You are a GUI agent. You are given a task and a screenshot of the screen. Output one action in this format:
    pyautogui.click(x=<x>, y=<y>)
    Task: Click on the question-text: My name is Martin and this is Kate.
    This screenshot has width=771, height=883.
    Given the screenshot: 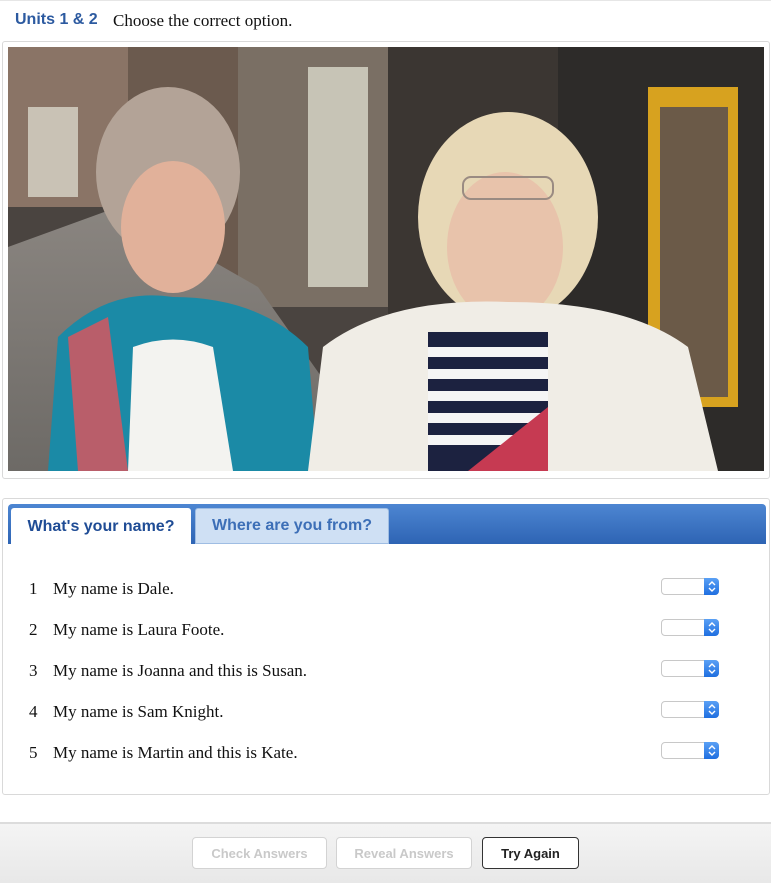 What is the action you would take?
    pyautogui.click(x=175, y=752)
    